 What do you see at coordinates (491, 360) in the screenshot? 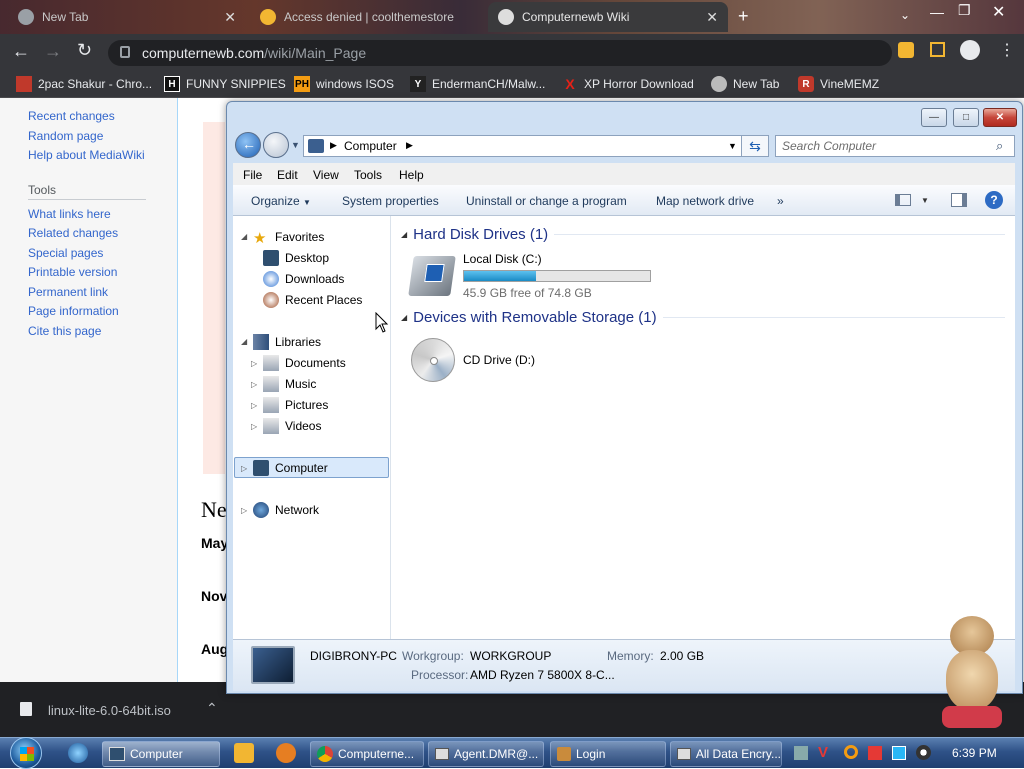
I see `drive-d: CD Drive (D:)` at bounding box center [491, 360].